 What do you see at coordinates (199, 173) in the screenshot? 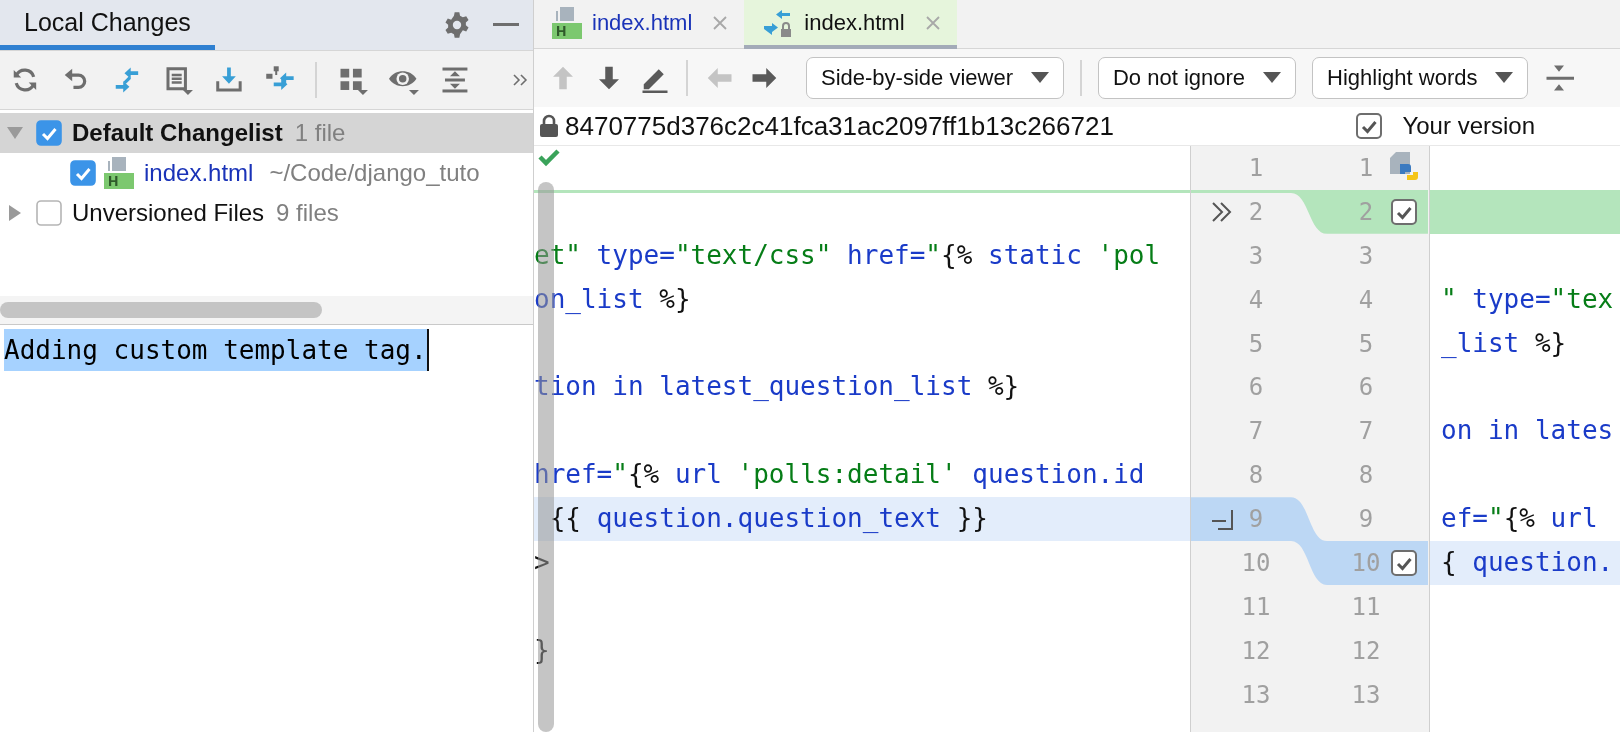
I see `file-name: index.html` at bounding box center [199, 173].